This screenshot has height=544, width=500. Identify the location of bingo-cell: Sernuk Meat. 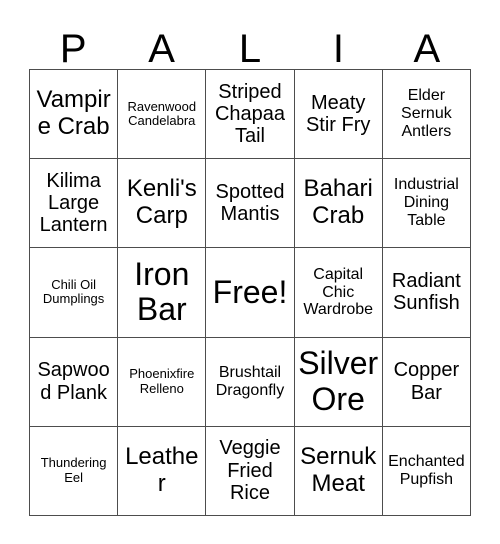
(338, 471).